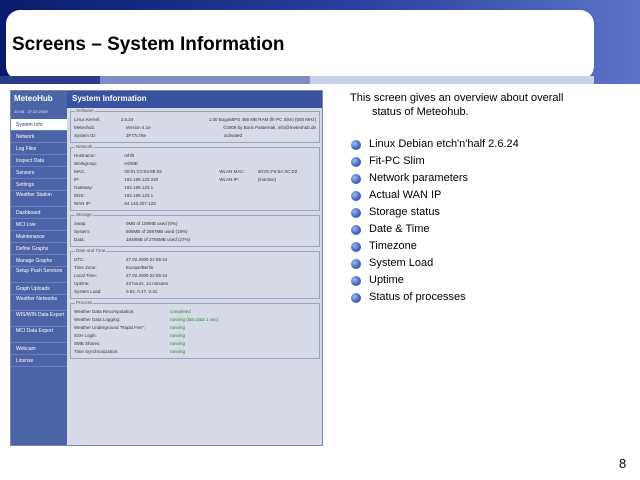 This screenshot has height=480, width=640. I want to click on info-value: 3F77c78e, so click(136, 135).